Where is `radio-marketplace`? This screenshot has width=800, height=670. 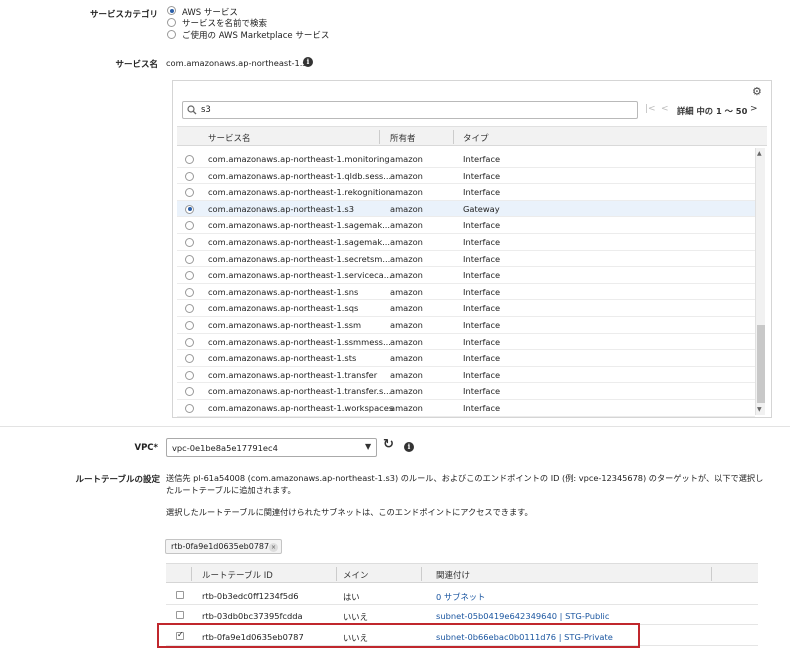 radio-marketplace is located at coordinates (171, 34).